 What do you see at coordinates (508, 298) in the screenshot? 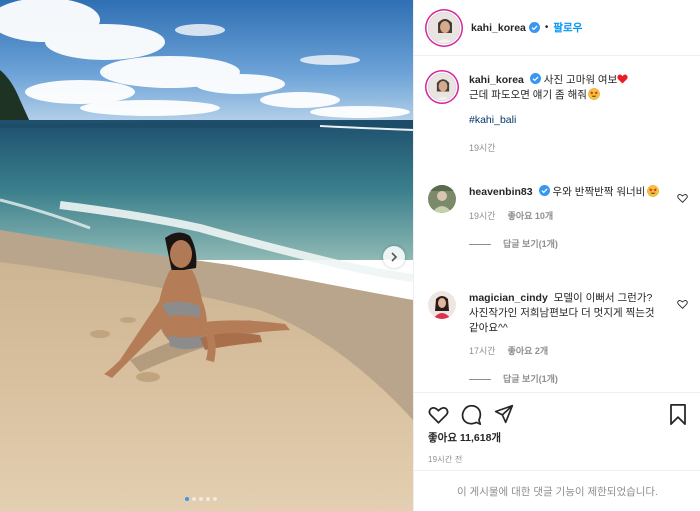
I see `comment-username: magician_cindy` at bounding box center [508, 298].